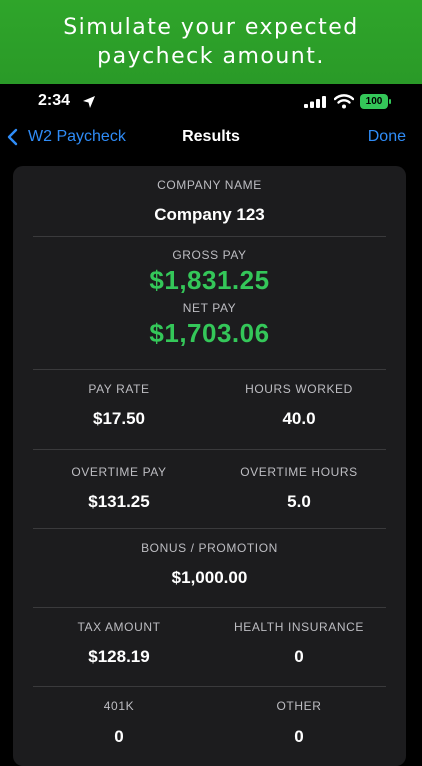 Image resolution: width=422 pixels, height=766 pixels. What do you see at coordinates (315, 102) in the screenshot?
I see `cellular-signal-icon` at bounding box center [315, 102].